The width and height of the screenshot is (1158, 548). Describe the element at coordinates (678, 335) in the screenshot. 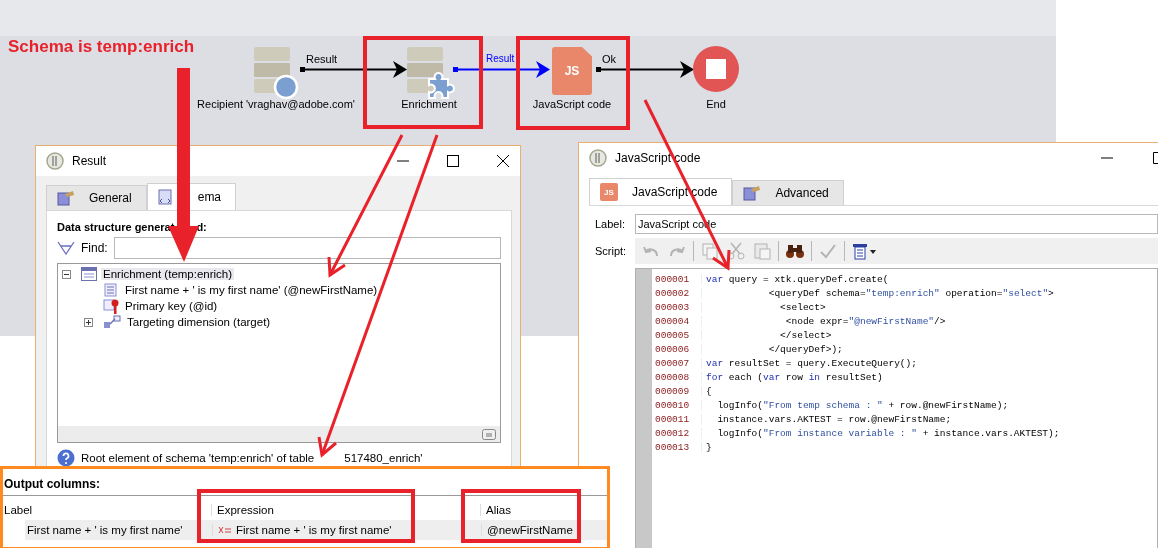

I see `line-number: 000005` at that location.